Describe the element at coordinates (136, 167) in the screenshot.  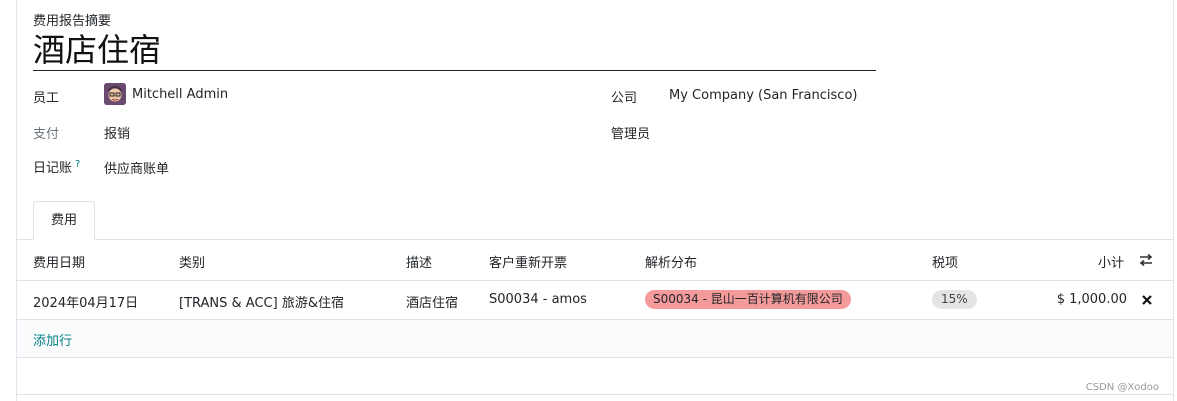
I see `journal-value: 供应商账单` at that location.